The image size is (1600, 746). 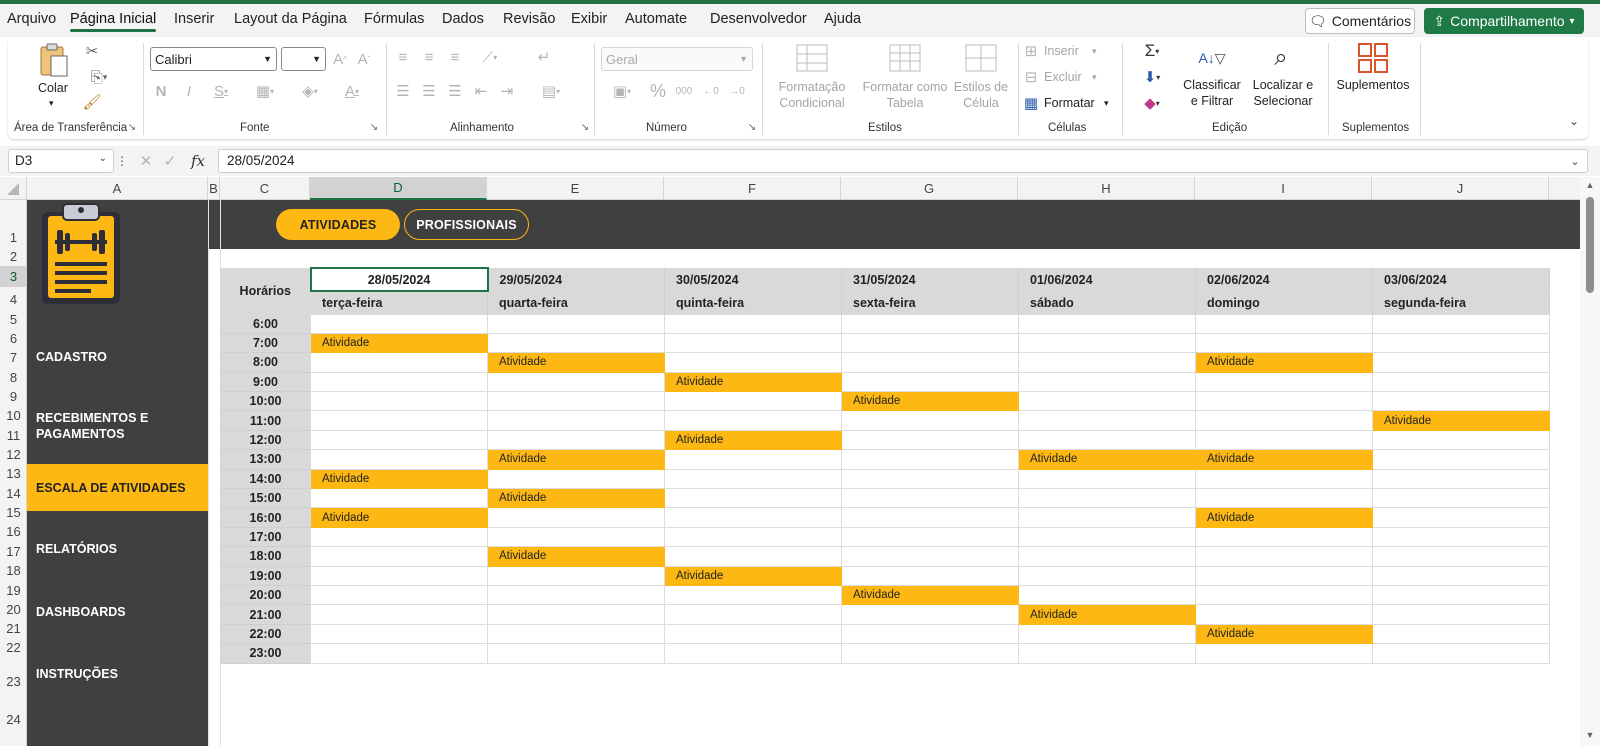 What do you see at coordinates (221, 91) in the screenshot?
I see `underline-icon: S ▾` at bounding box center [221, 91].